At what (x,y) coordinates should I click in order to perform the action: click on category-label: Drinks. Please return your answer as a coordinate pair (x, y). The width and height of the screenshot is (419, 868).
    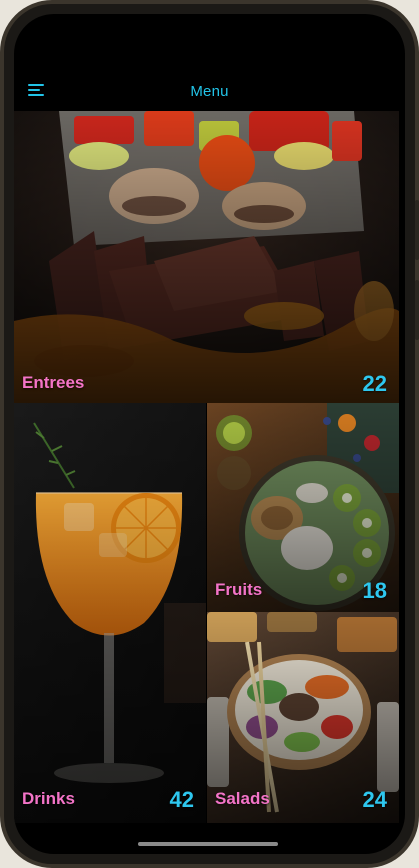
    Looking at the image, I should click on (48, 798).